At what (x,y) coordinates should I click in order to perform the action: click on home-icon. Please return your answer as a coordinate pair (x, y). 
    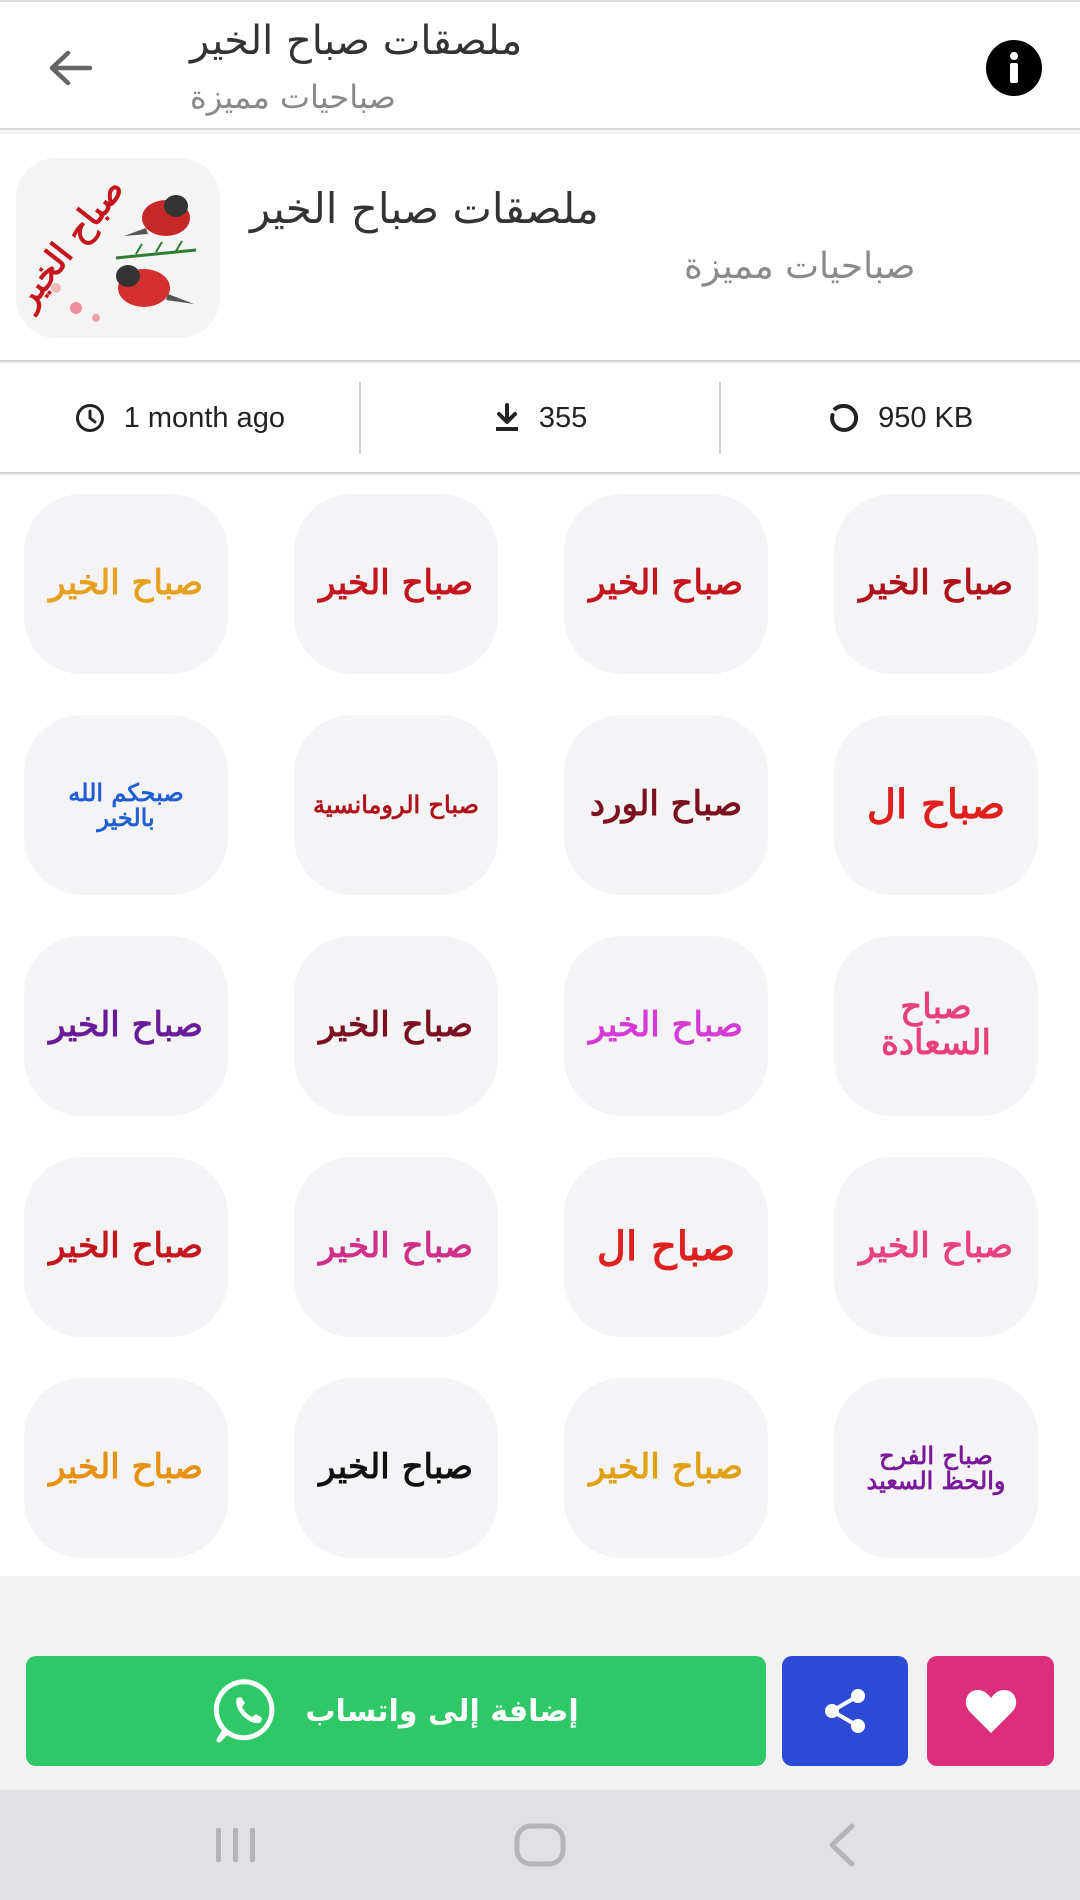
    Looking at the image, I should click on (540, 1845).